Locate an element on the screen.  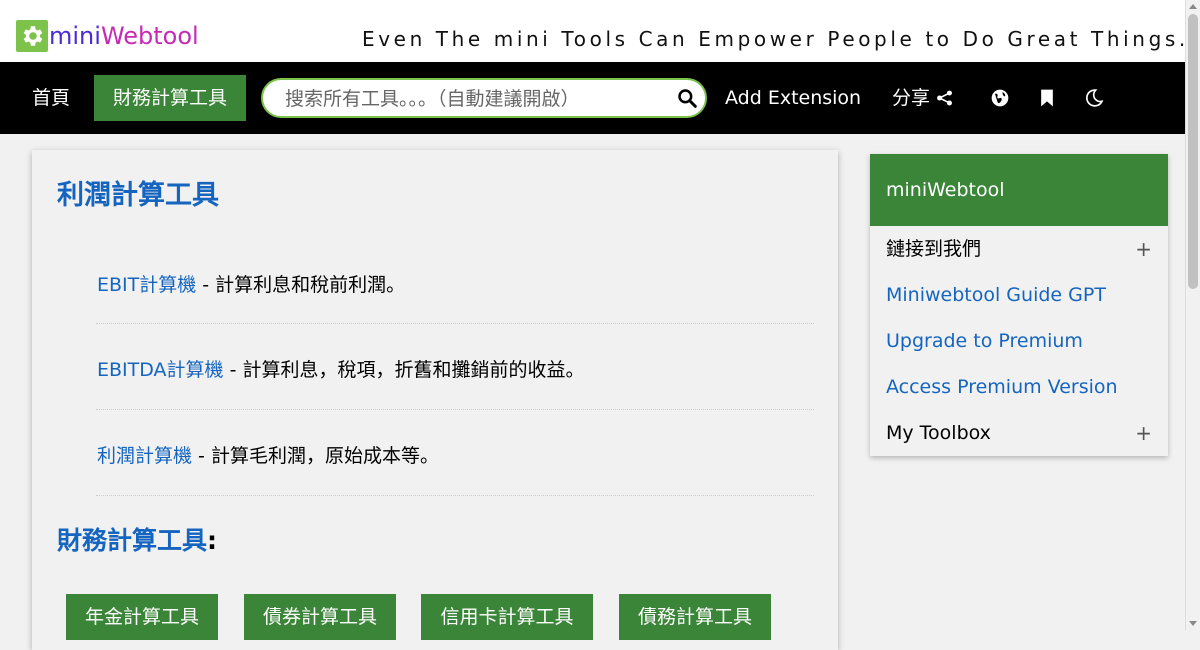
search-box is located at coordinates (484, 98).